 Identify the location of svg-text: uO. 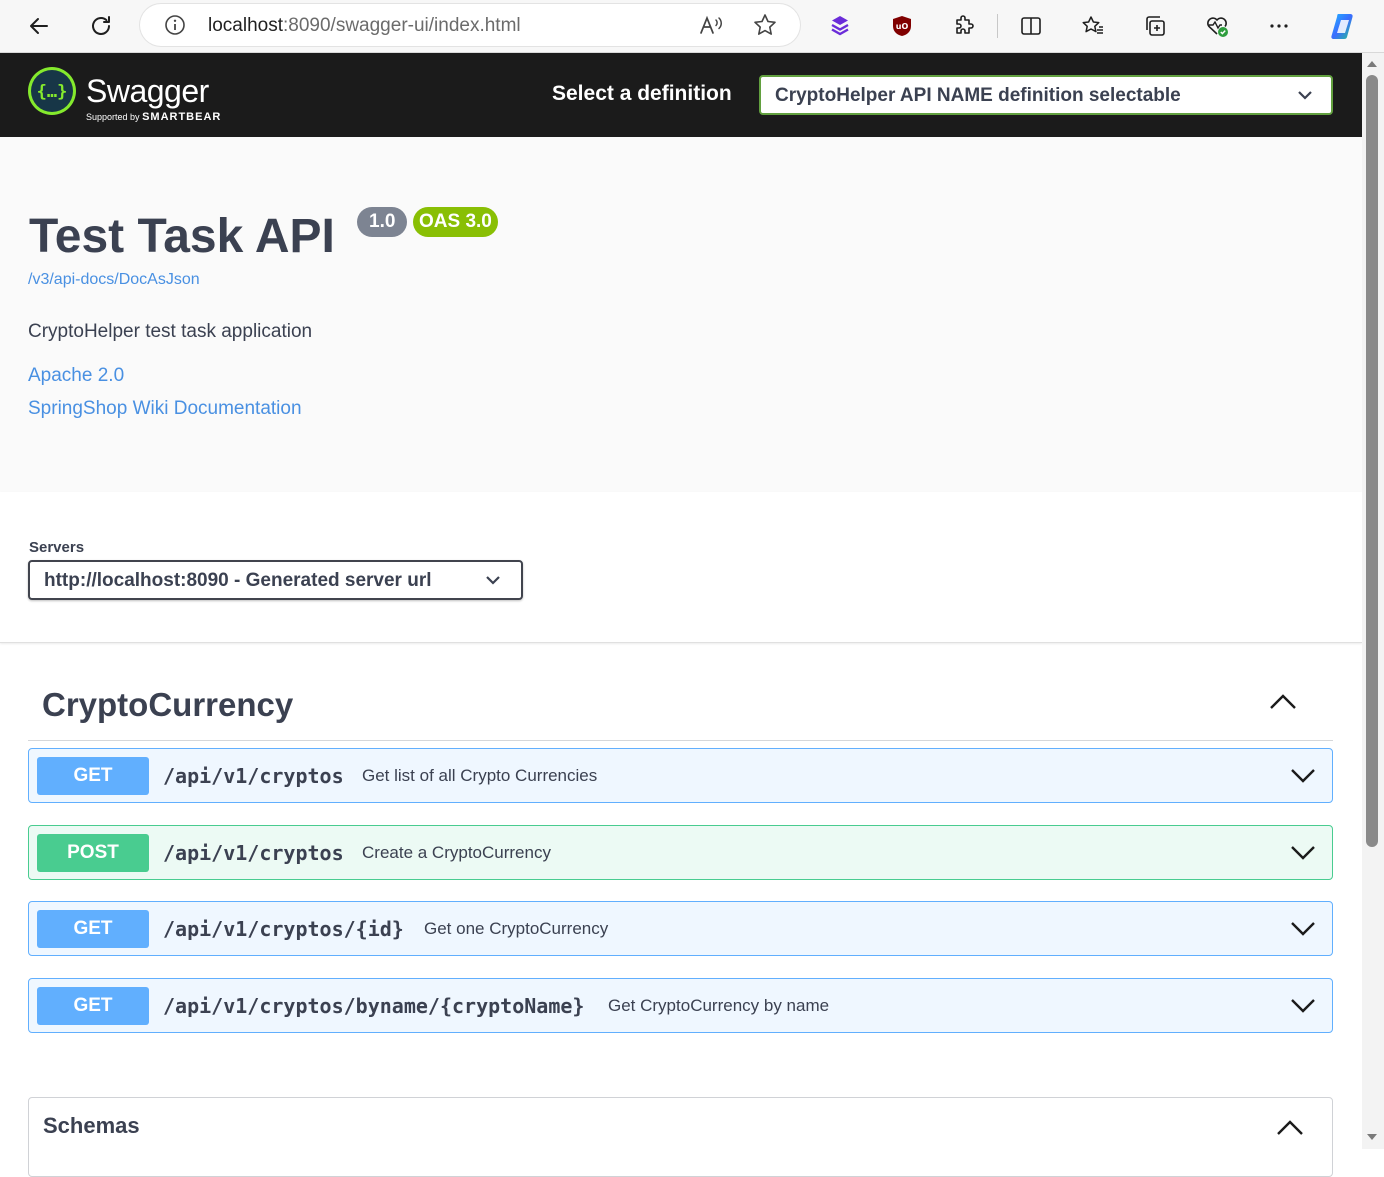
(902, 26).